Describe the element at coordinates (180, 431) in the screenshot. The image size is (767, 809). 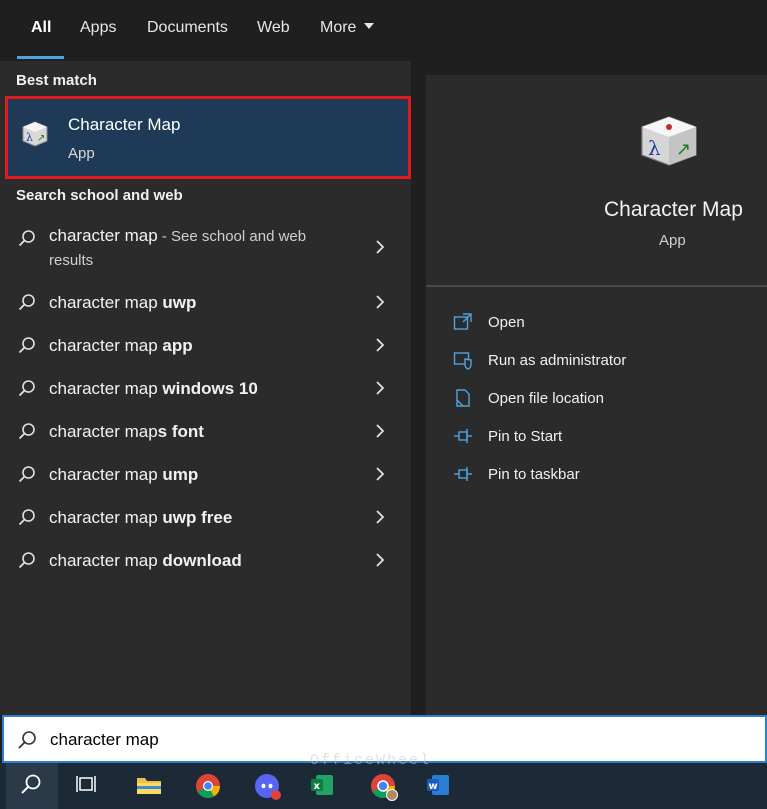
I see `suggestion-bold: s font` at that location.